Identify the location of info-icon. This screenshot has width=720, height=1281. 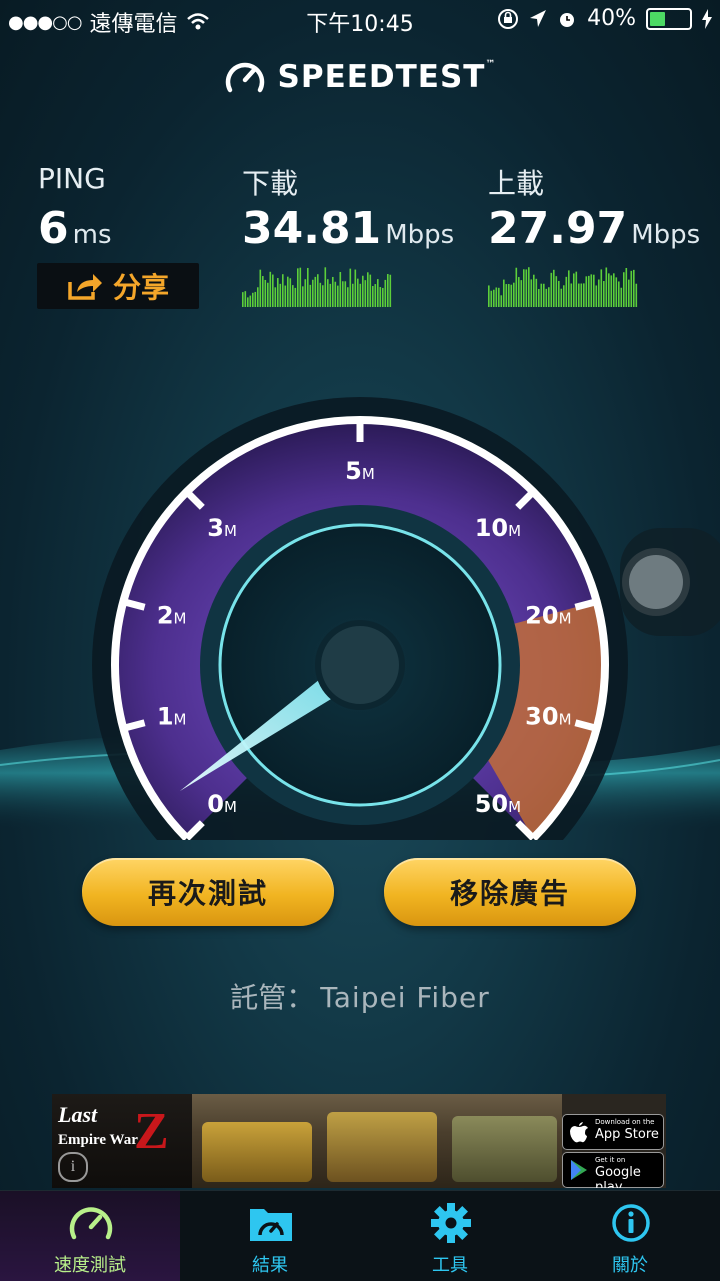
(631, 1223).